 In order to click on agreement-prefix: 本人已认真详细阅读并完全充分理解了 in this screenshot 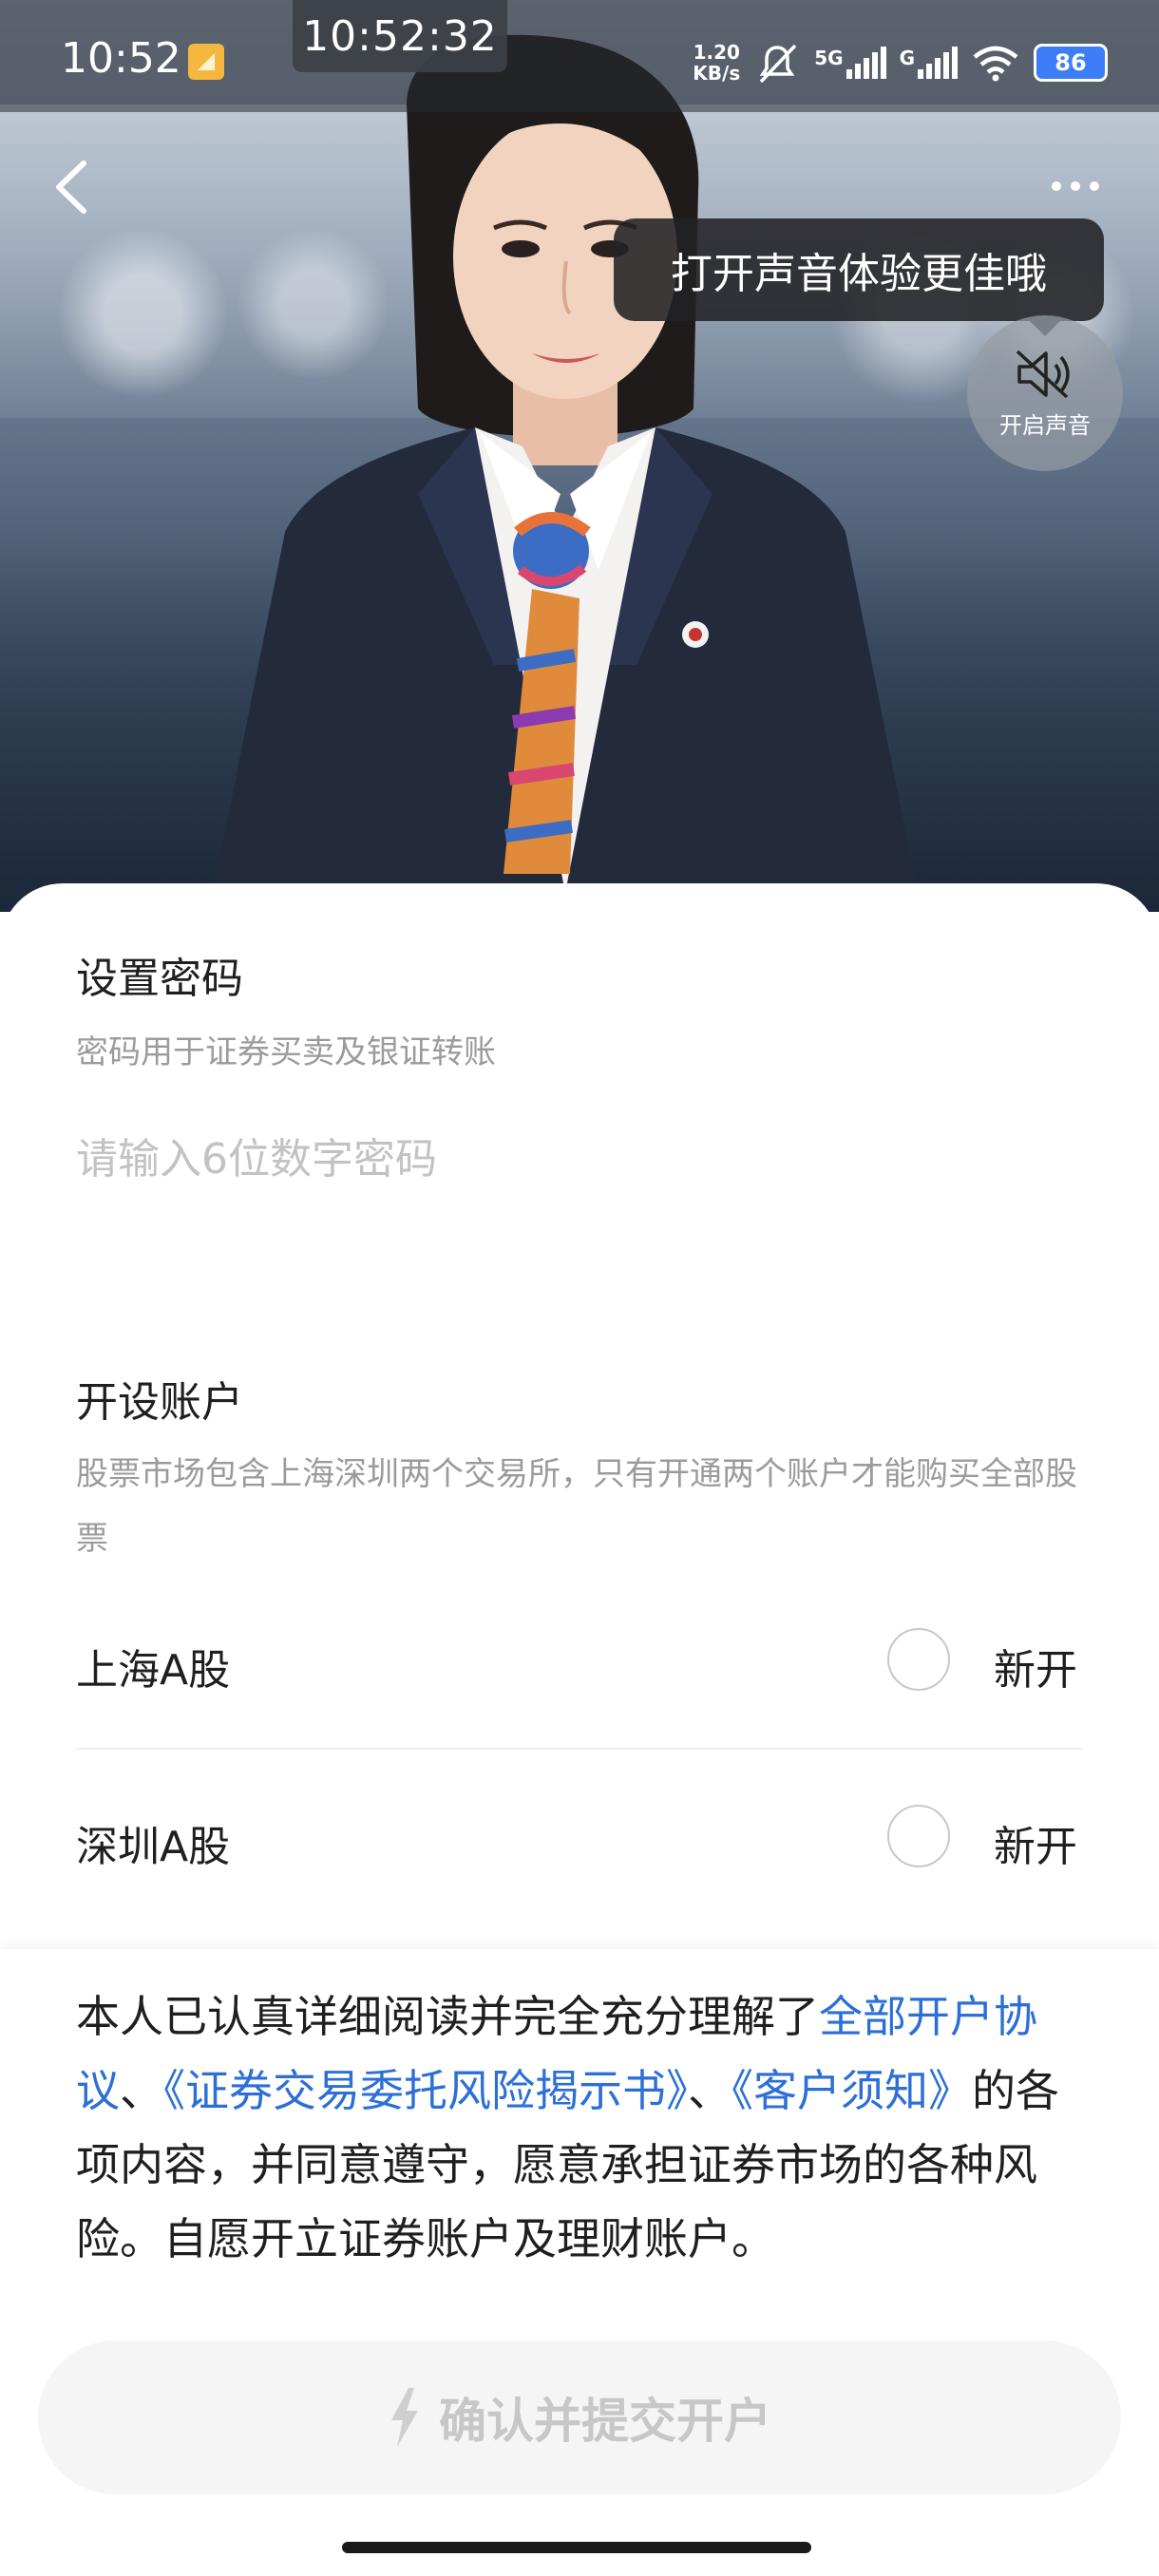, I will do `click(447, 2016)`.